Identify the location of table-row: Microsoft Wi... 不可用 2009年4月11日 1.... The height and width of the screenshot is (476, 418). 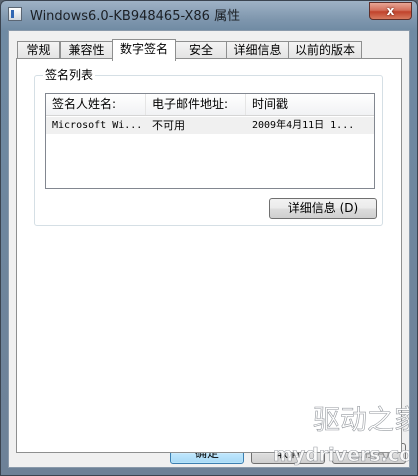
(210, 125).